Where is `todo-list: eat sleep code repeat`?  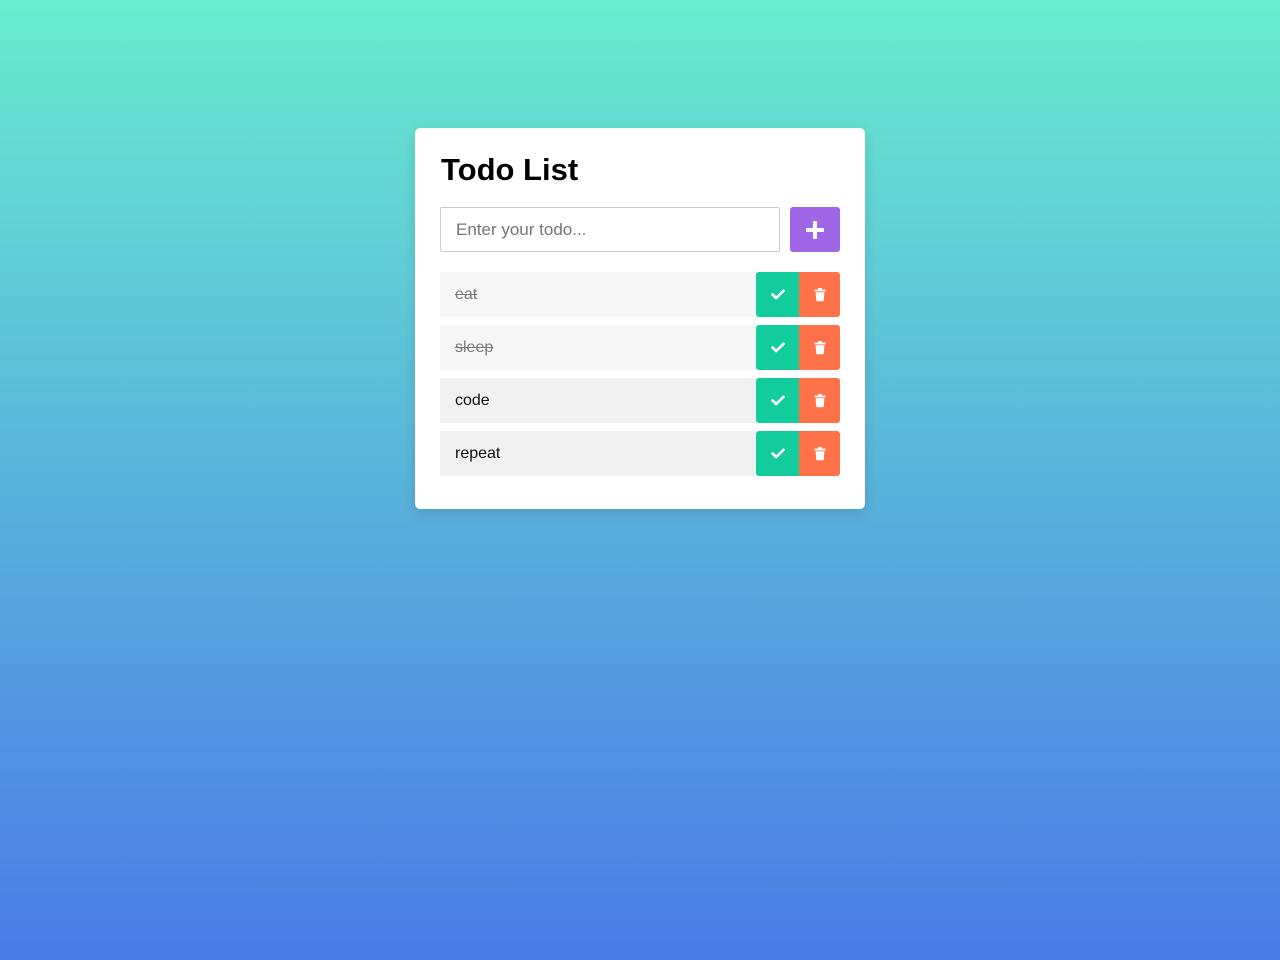
todo-list: eat sleep code repeat is located at coordinates (640, 378).